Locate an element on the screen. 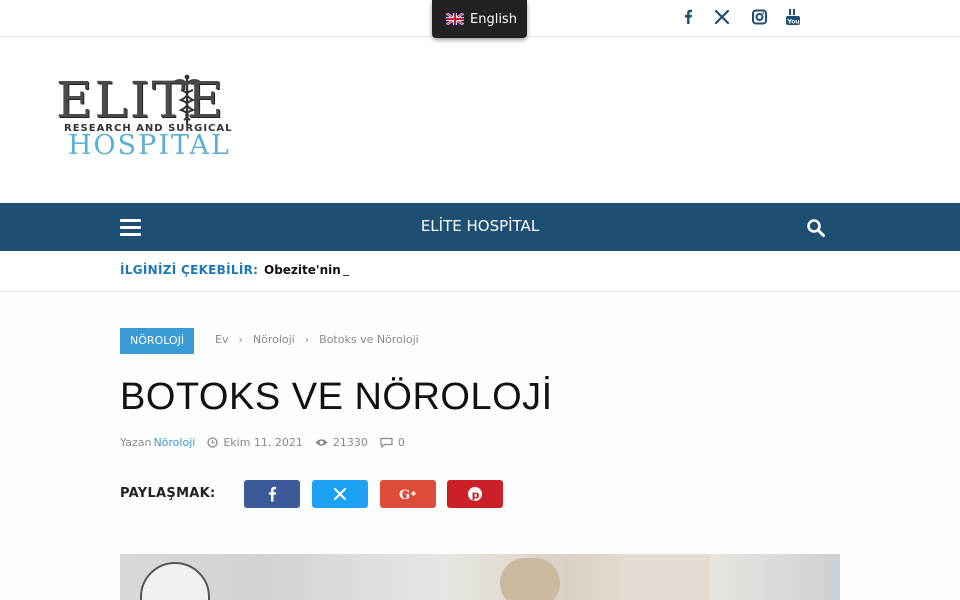 The image size is (960, 600). search-icon is located at coordinates (816, 228).